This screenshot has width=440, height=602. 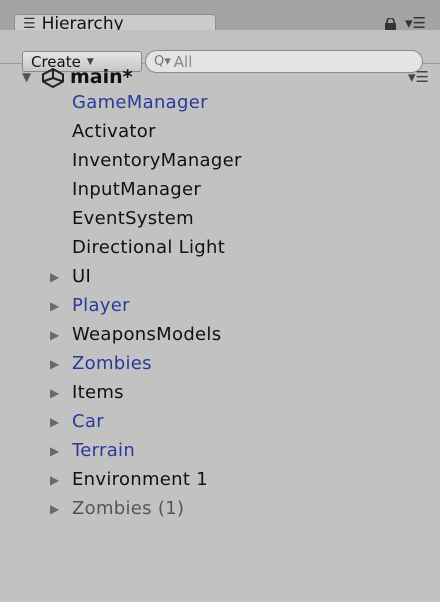 What do you see at coordinates (220, 363) in the screenshot?
I see `tree-item: ▶ Zombies` at bounding box center [220, 363].